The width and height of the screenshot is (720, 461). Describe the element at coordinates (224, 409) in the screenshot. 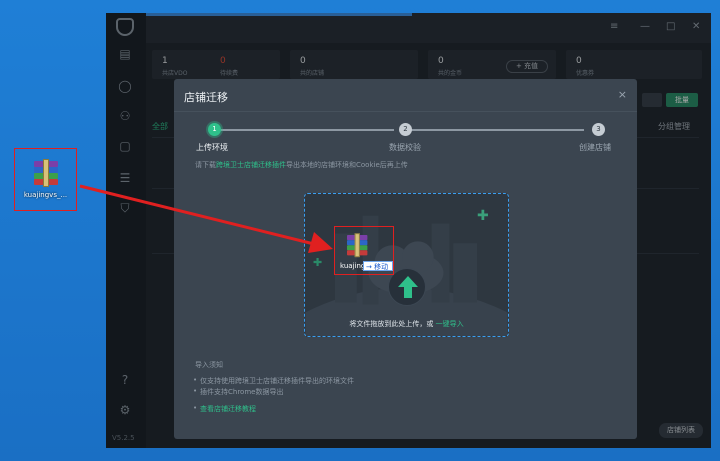

I see `tutorial-link: 查看店铺迁移教程` at that location.